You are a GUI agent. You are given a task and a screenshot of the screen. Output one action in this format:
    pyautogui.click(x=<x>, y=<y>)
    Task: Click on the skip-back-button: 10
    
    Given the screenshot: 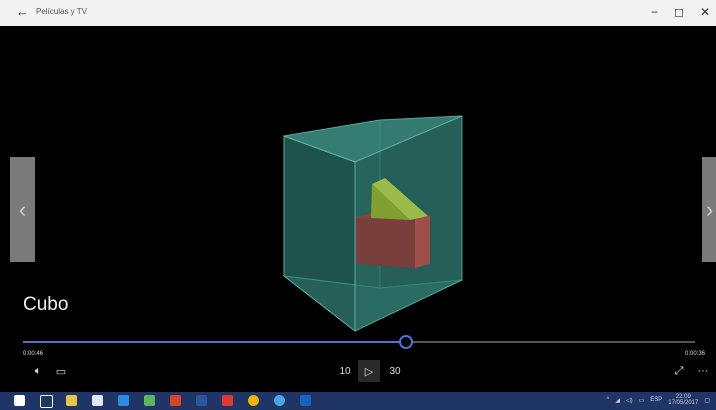 What is the action you would take?
    pyautogui.click(x=345, y=371)
    